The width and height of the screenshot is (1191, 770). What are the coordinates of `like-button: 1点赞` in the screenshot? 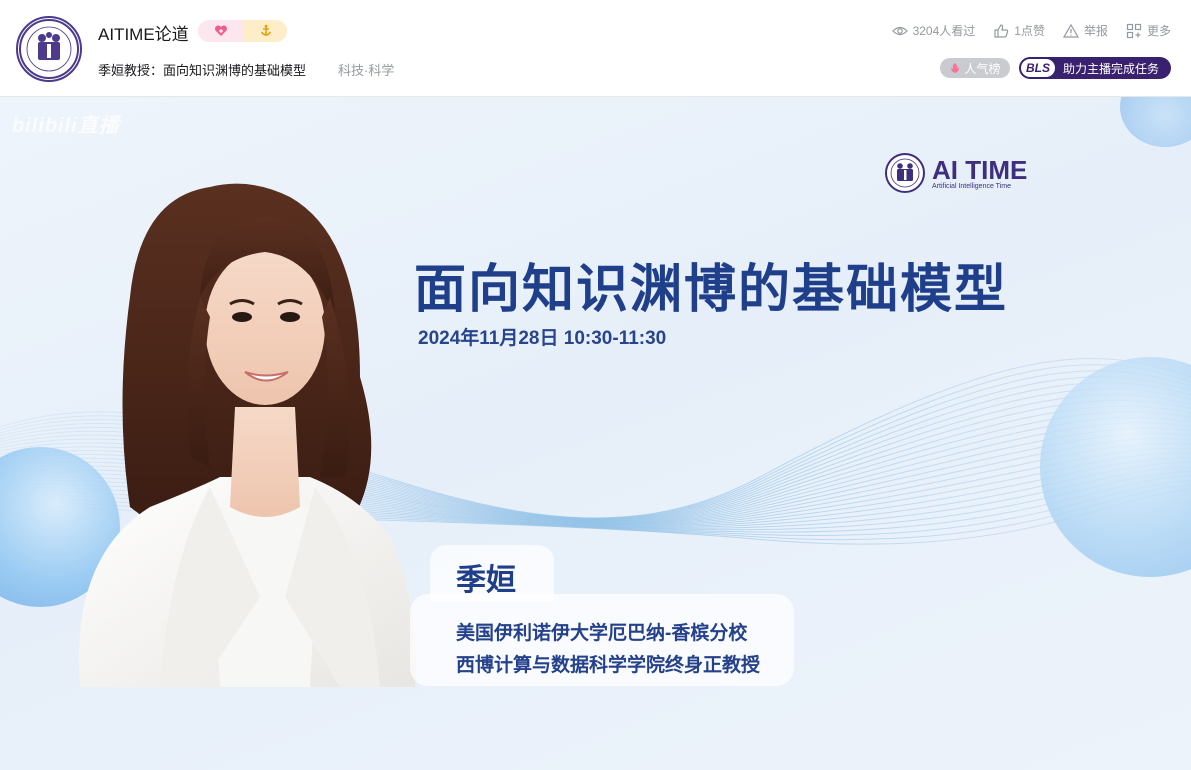 It's located at (1019, 30).